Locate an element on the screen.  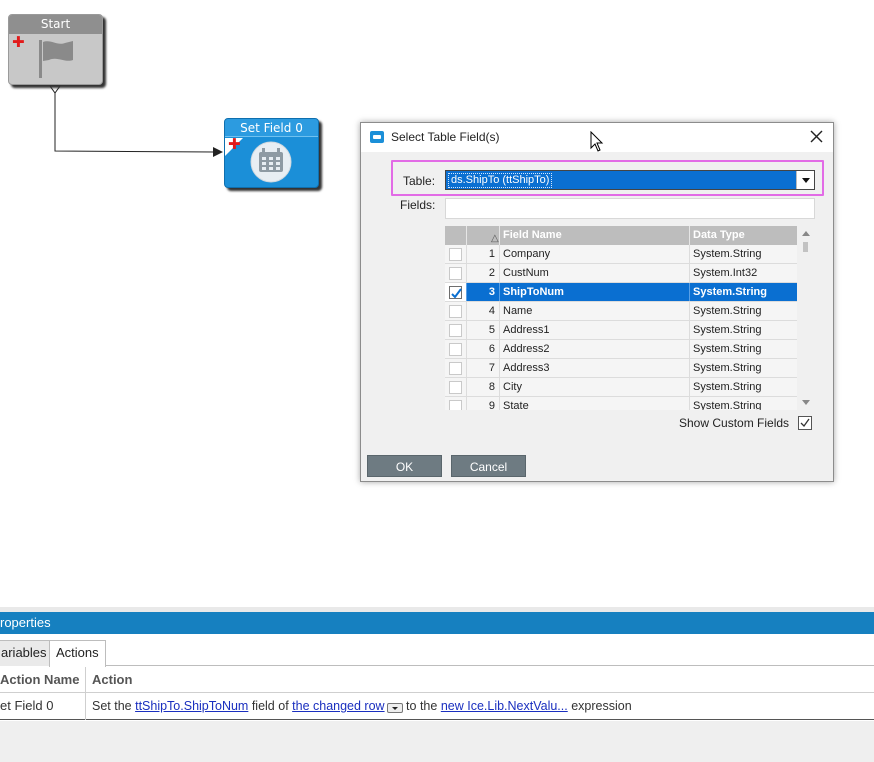
header-number-column: △ is located at coordinates (483, 235).